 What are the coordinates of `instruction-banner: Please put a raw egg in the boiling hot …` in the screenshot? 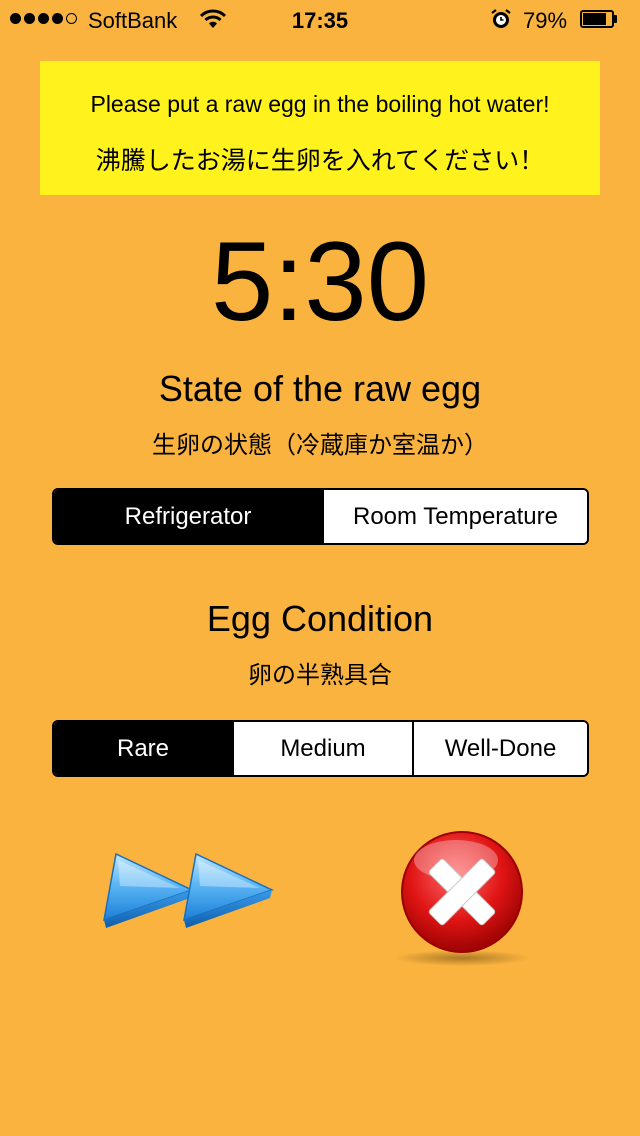 It's located at (320, 128).